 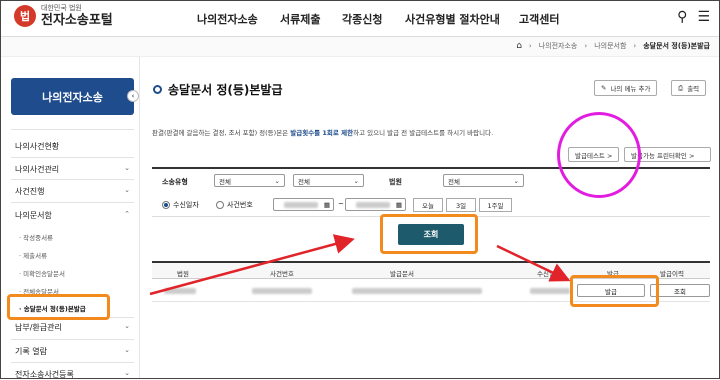 I want to click on sidebar-item-case-manage: 나의사건관리 ⌄, so click(x=72, y=169).